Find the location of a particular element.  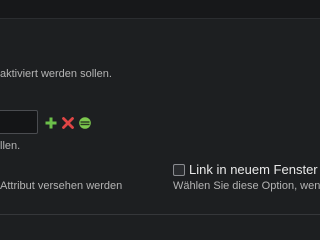

drag-handle-icon is located at coordinates (85, 123).